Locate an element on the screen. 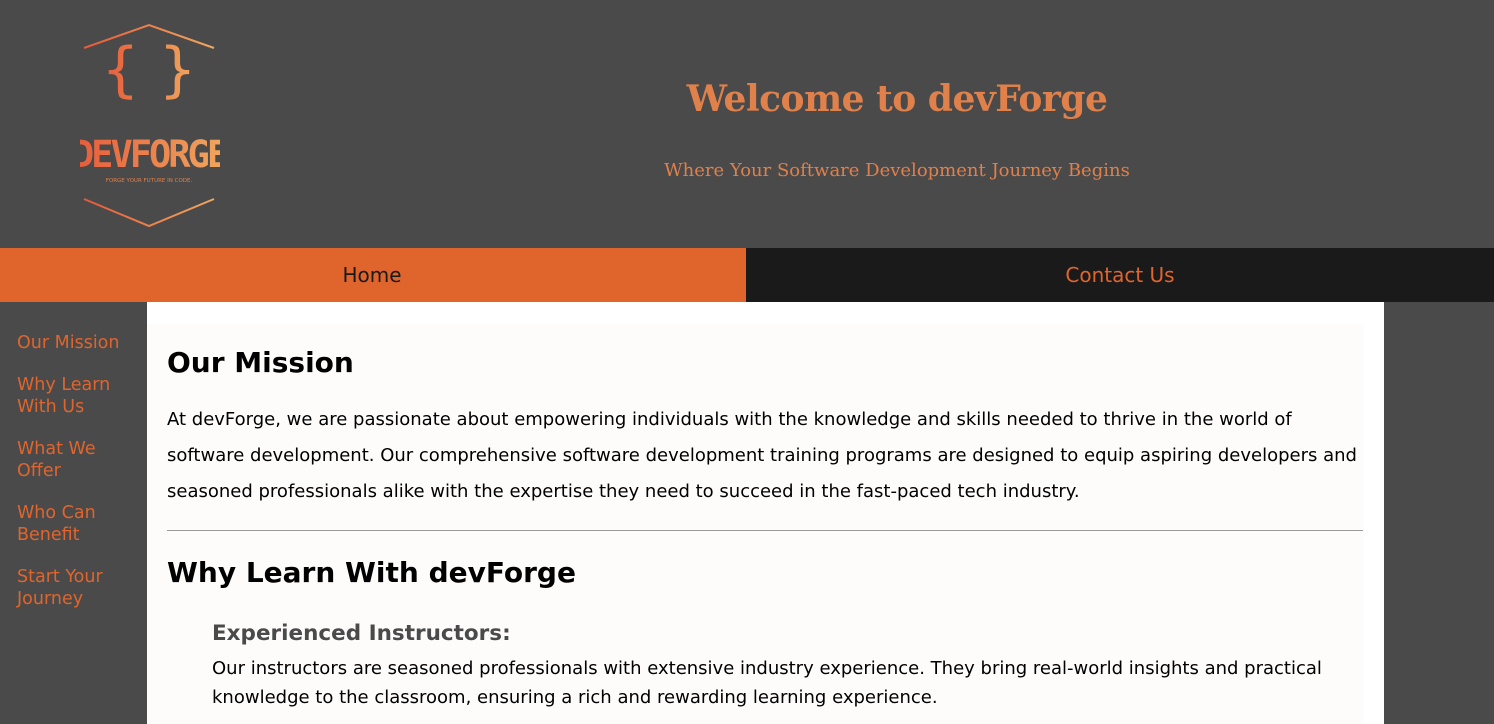 The image size is (1494, 724). nav-contact-link: Contact Us is located at coordinates (1120, 275).